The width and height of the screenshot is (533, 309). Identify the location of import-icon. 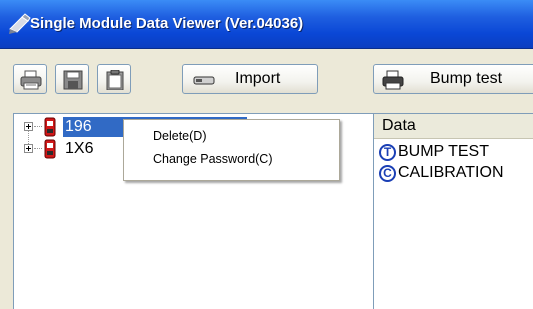
(204, 80).